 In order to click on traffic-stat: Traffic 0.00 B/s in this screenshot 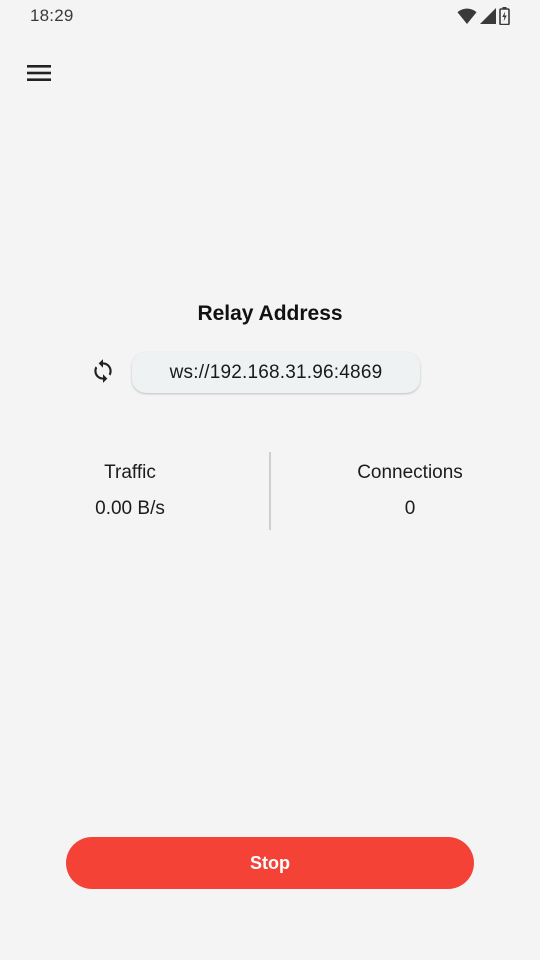, I will do `click(130, 486)`.